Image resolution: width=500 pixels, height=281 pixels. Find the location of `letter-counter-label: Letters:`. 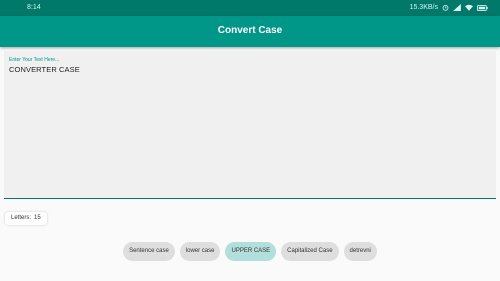

letter-counter-label: Letters: is located at coordinates (21, 218).